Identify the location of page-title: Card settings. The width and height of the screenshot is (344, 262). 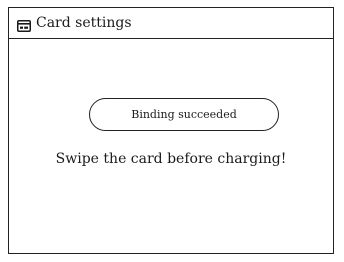
(84, 23).